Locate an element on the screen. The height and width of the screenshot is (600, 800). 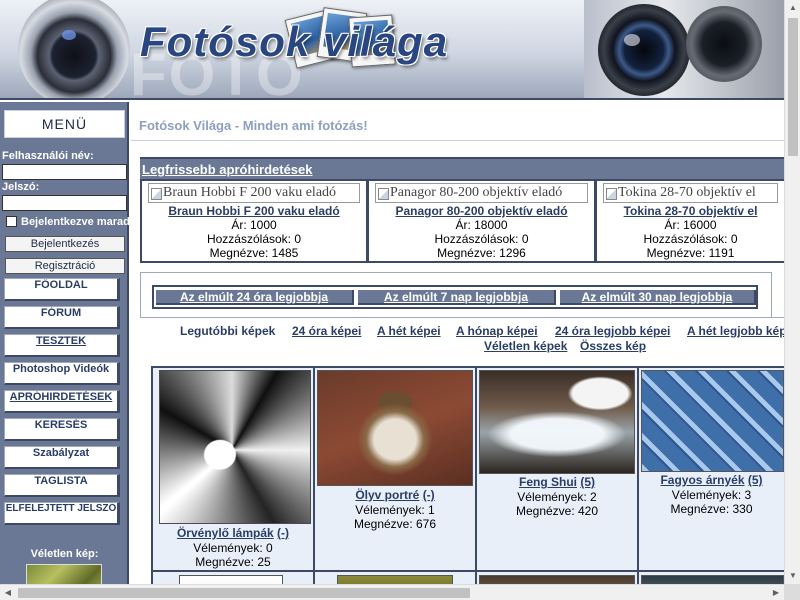
horizontal-scrollbar: ◀ ▶ is located at coordinates (392, 592).